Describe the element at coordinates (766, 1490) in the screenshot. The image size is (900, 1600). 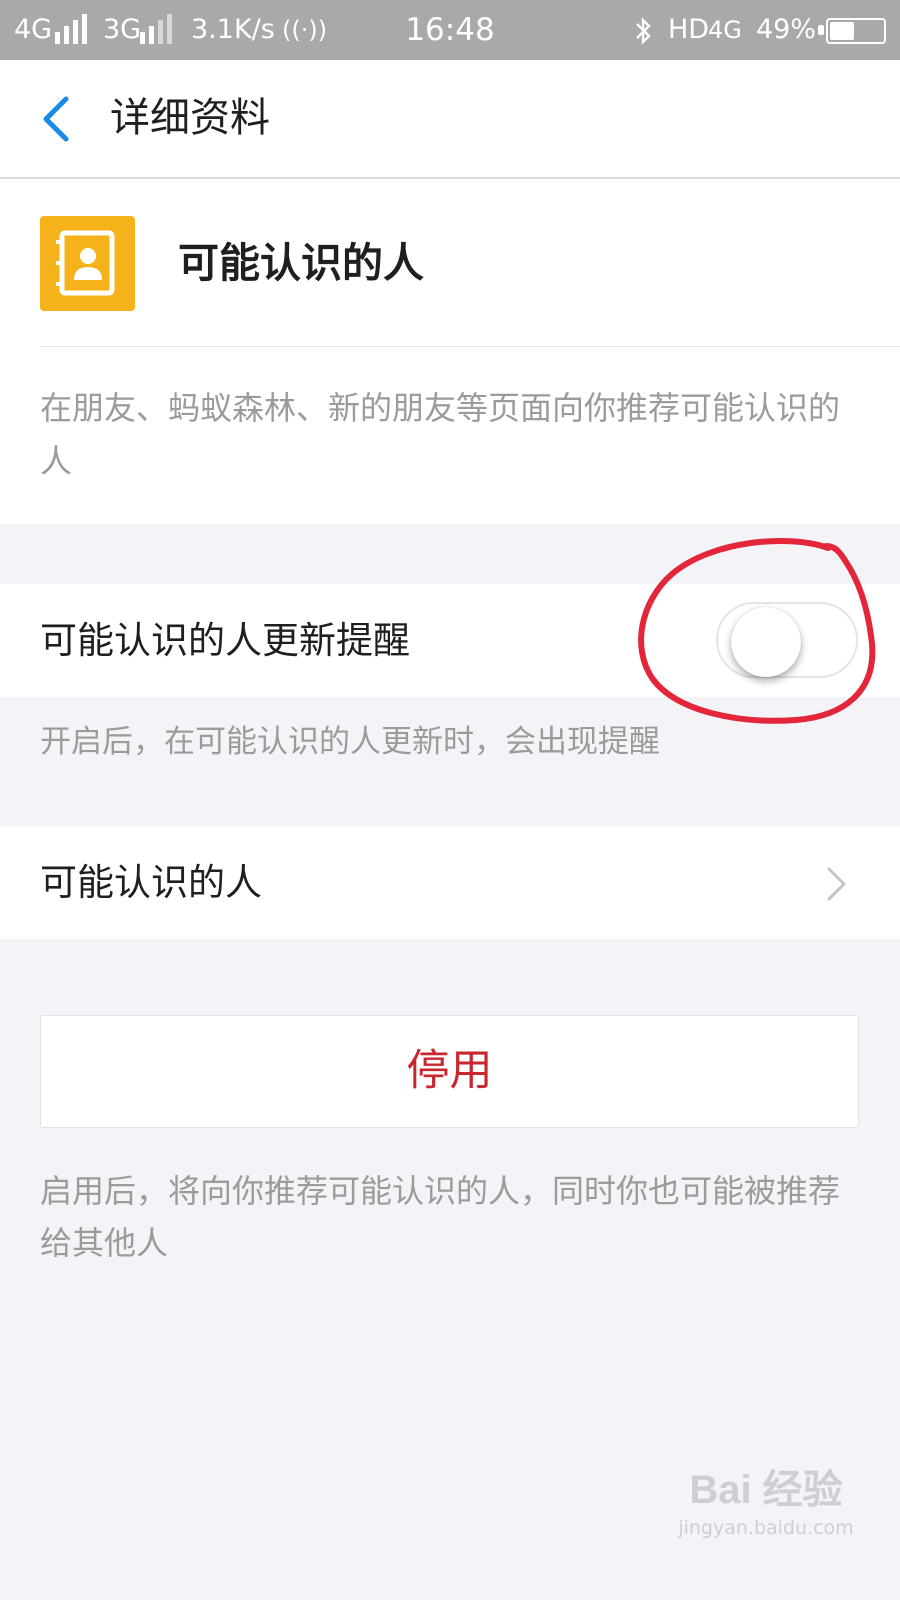
I see `watermark-logo: Bai 经验` at that location.